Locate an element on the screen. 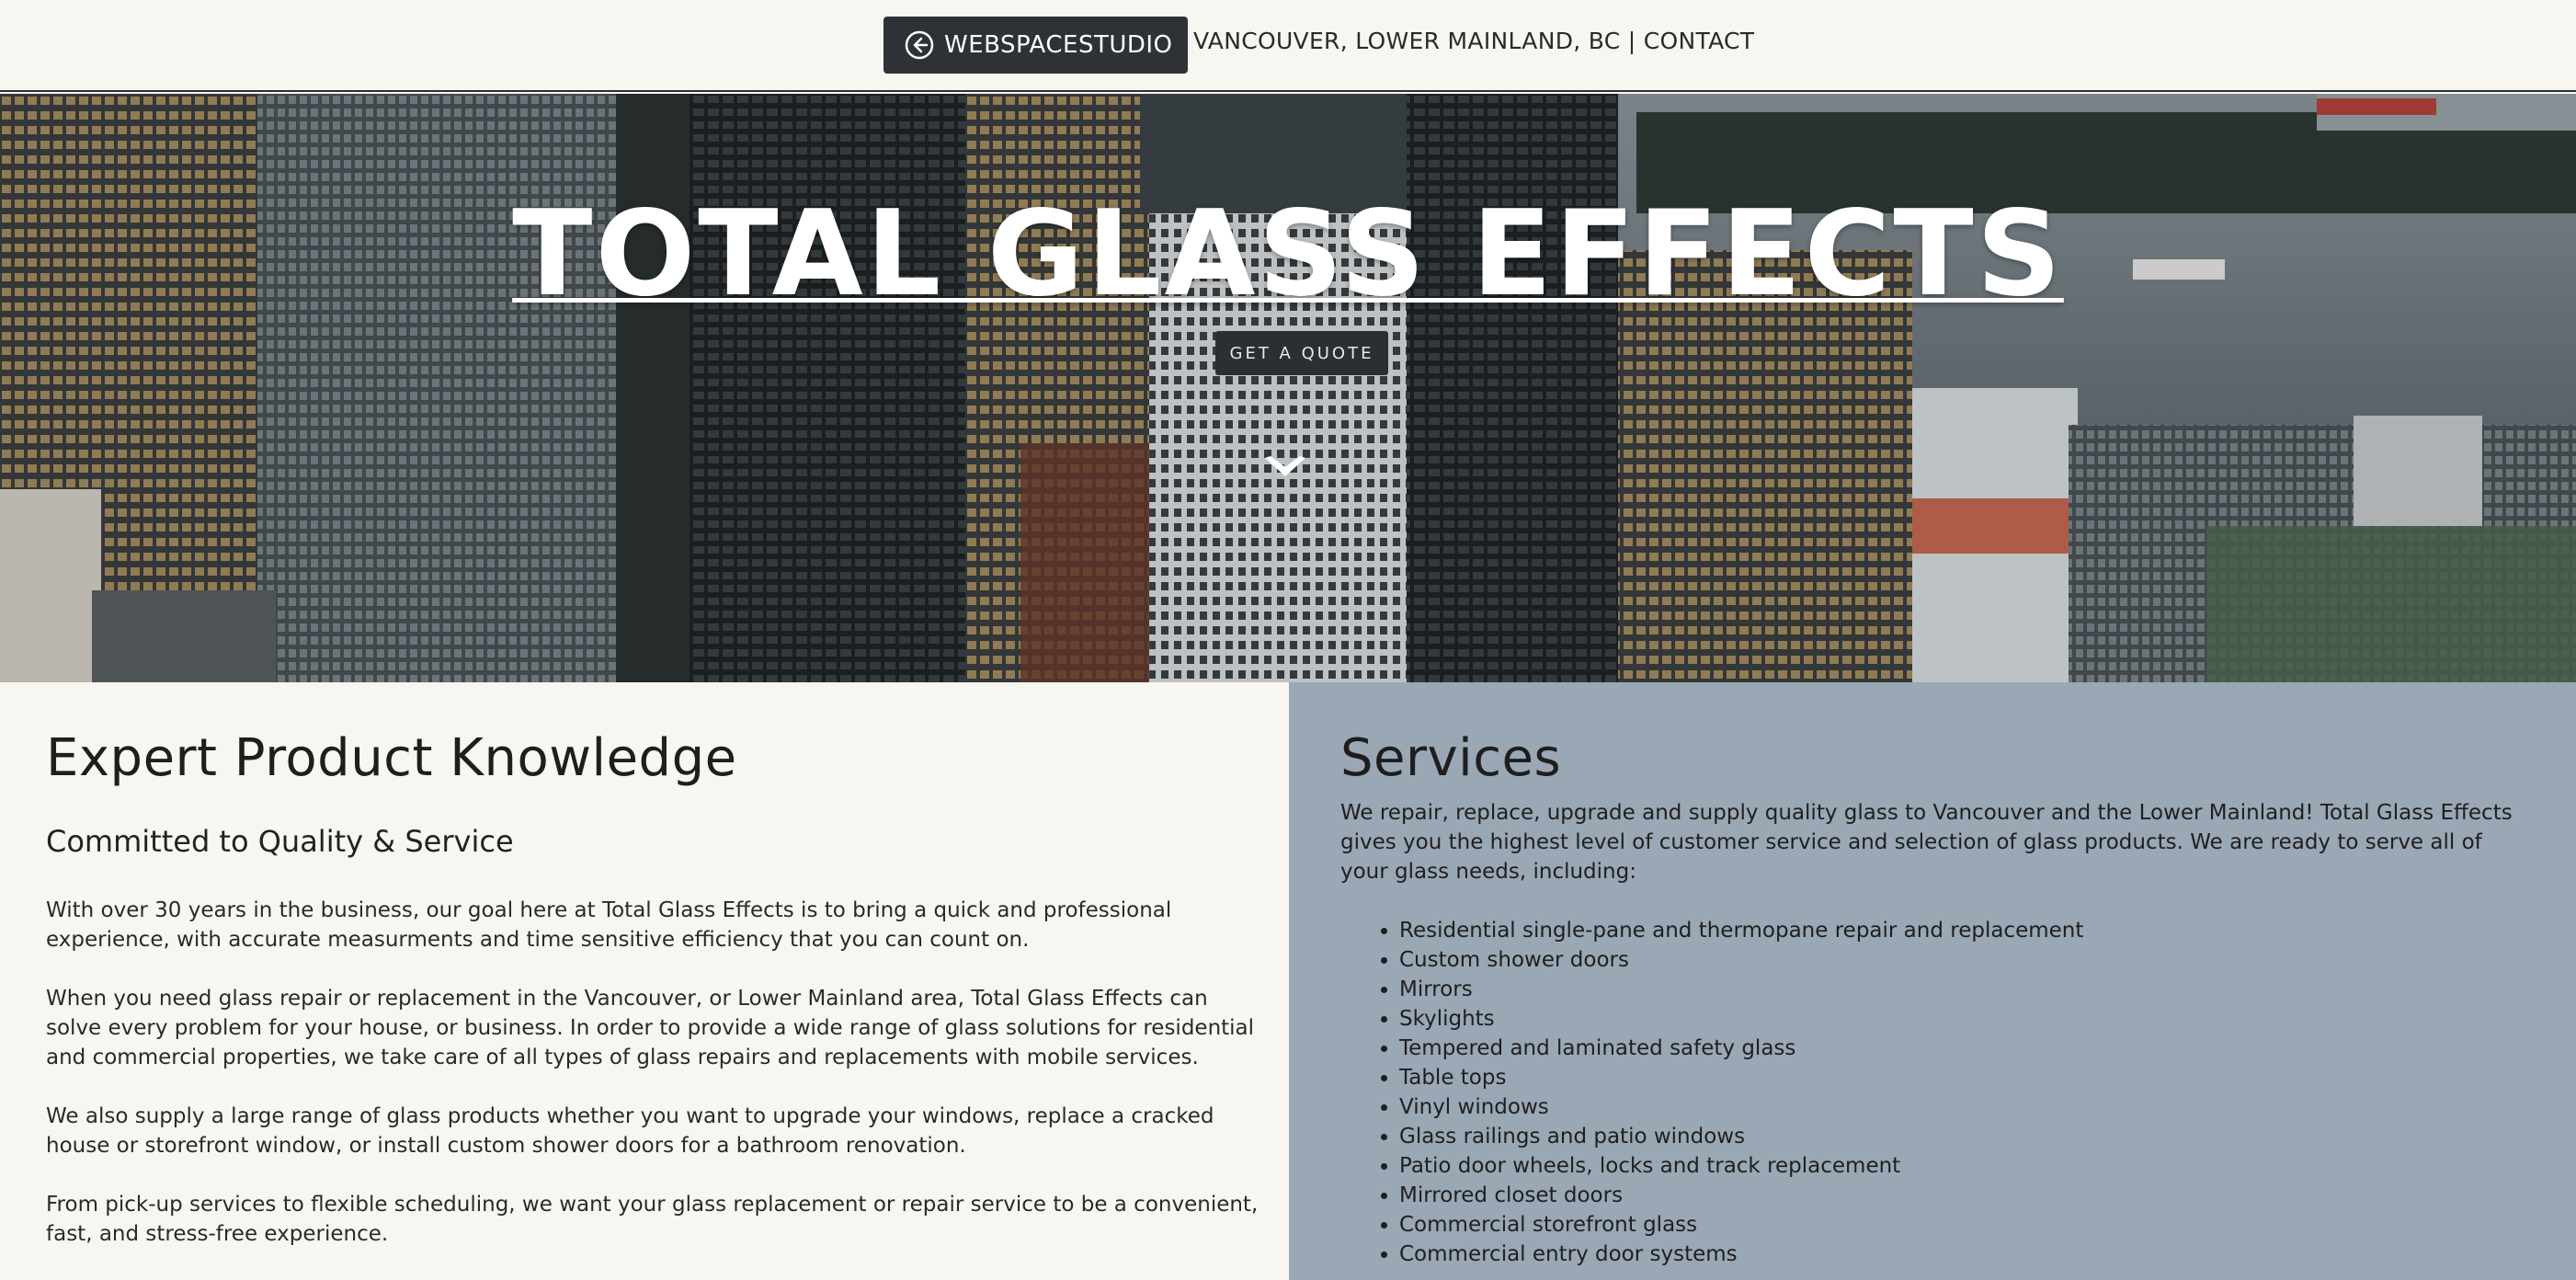  list-item: Custom shower doors is located at coordinates (1964, 960).